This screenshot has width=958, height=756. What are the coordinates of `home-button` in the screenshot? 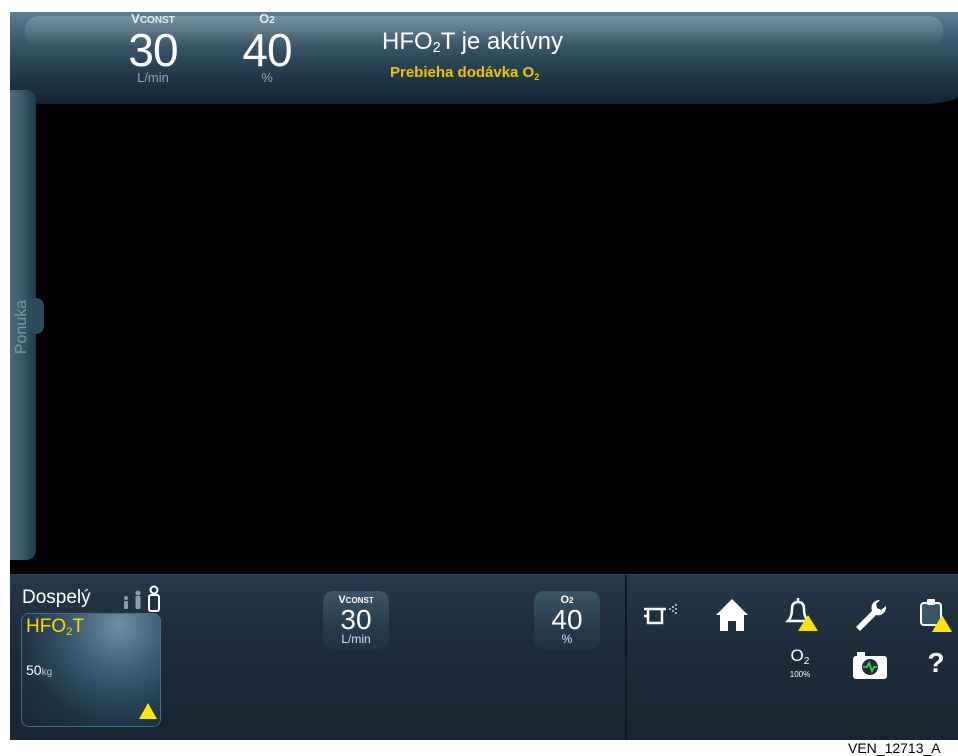 It's located at (732, 615).